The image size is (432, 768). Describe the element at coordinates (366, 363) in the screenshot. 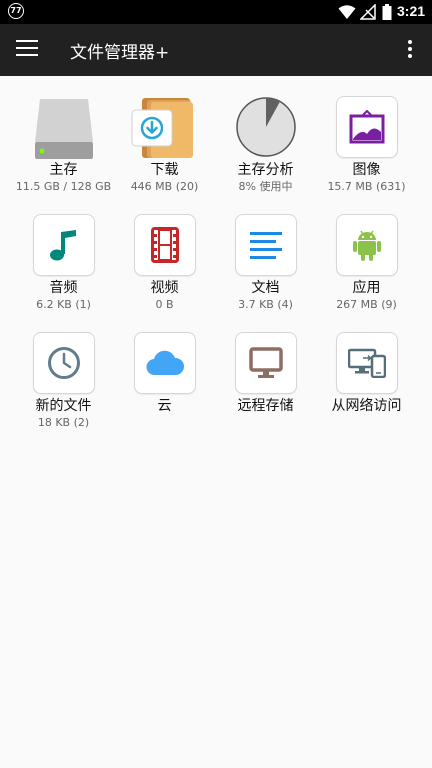

I see `devices-icon` at that location.